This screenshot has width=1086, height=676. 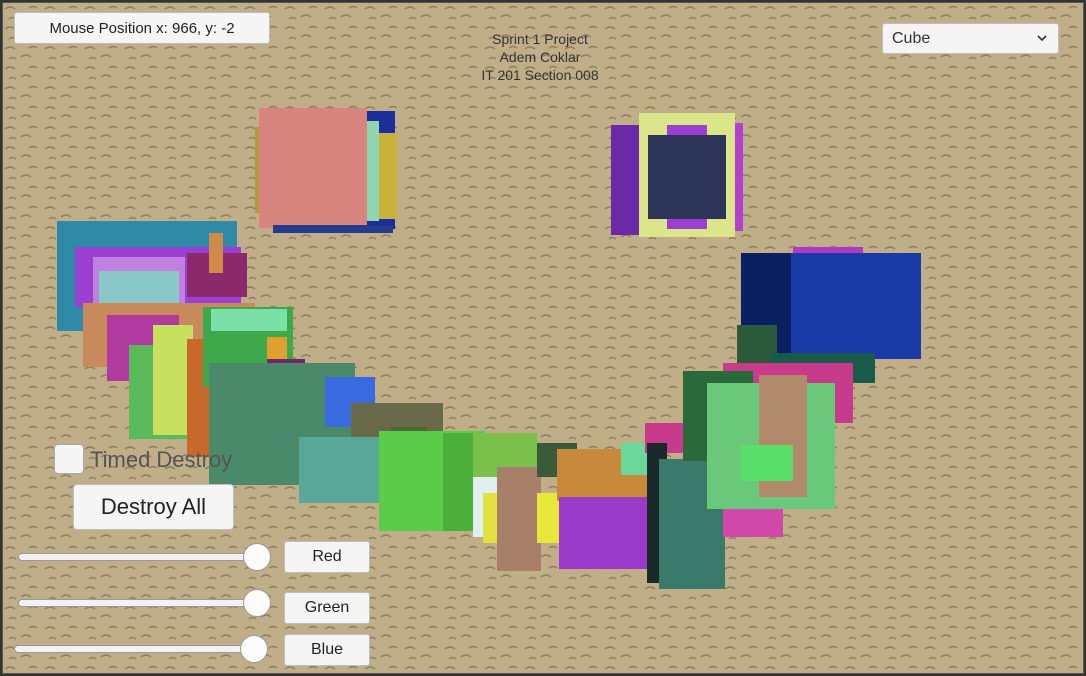 What do you see at coordinates (69, 459) in the screenshot?
I see `timed-destroy-checkbox` at bounding box center [69, 459].